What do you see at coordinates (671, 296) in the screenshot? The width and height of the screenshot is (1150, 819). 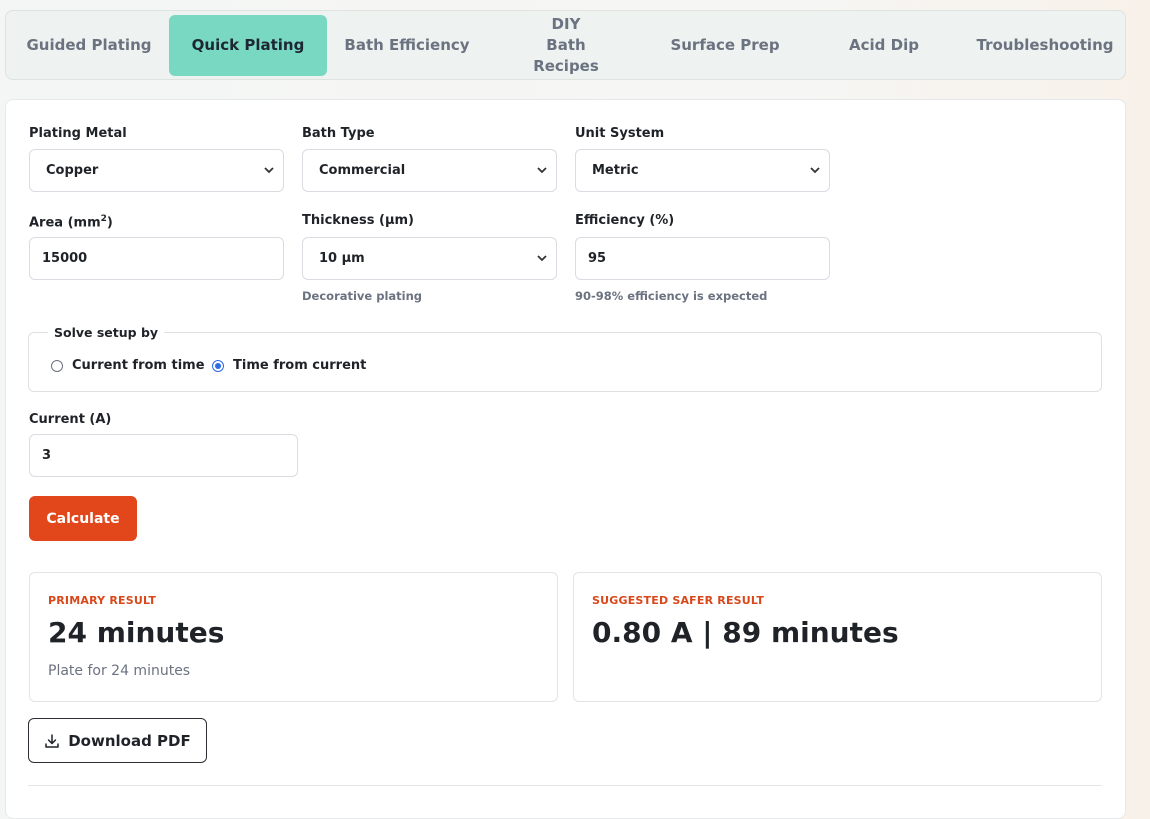 I see `efficiency-hint: 90-98% efficiency is expected` at bounding box center [671, 296].